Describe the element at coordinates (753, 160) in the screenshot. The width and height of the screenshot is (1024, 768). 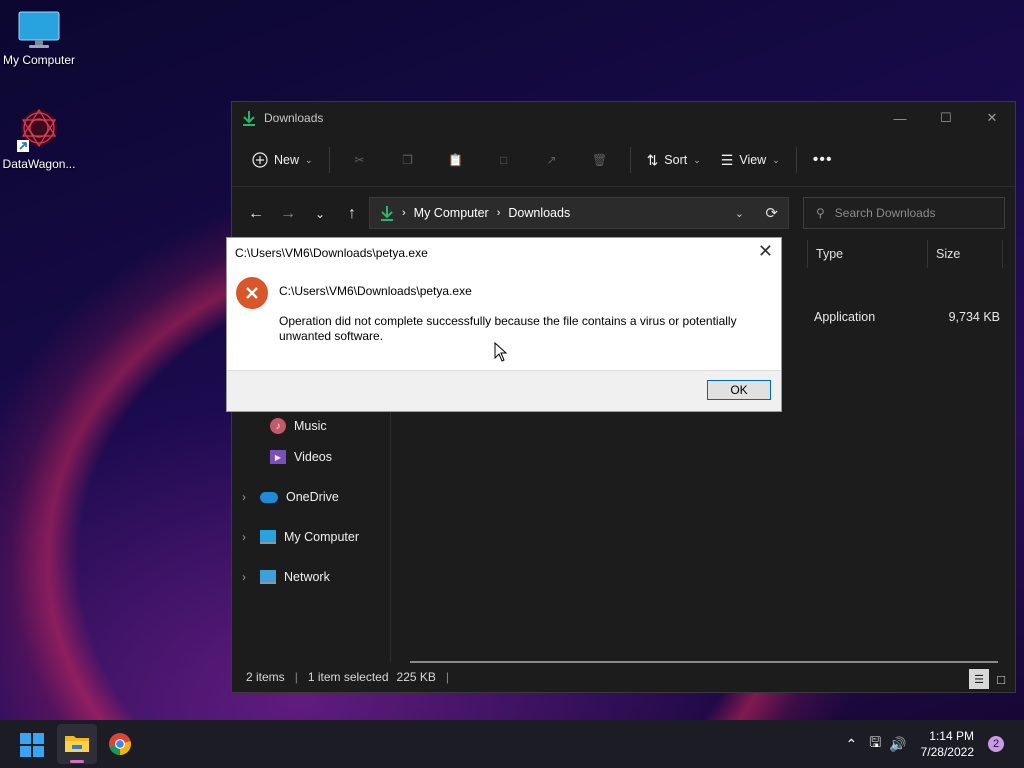
I see `view-label: View` at that location.